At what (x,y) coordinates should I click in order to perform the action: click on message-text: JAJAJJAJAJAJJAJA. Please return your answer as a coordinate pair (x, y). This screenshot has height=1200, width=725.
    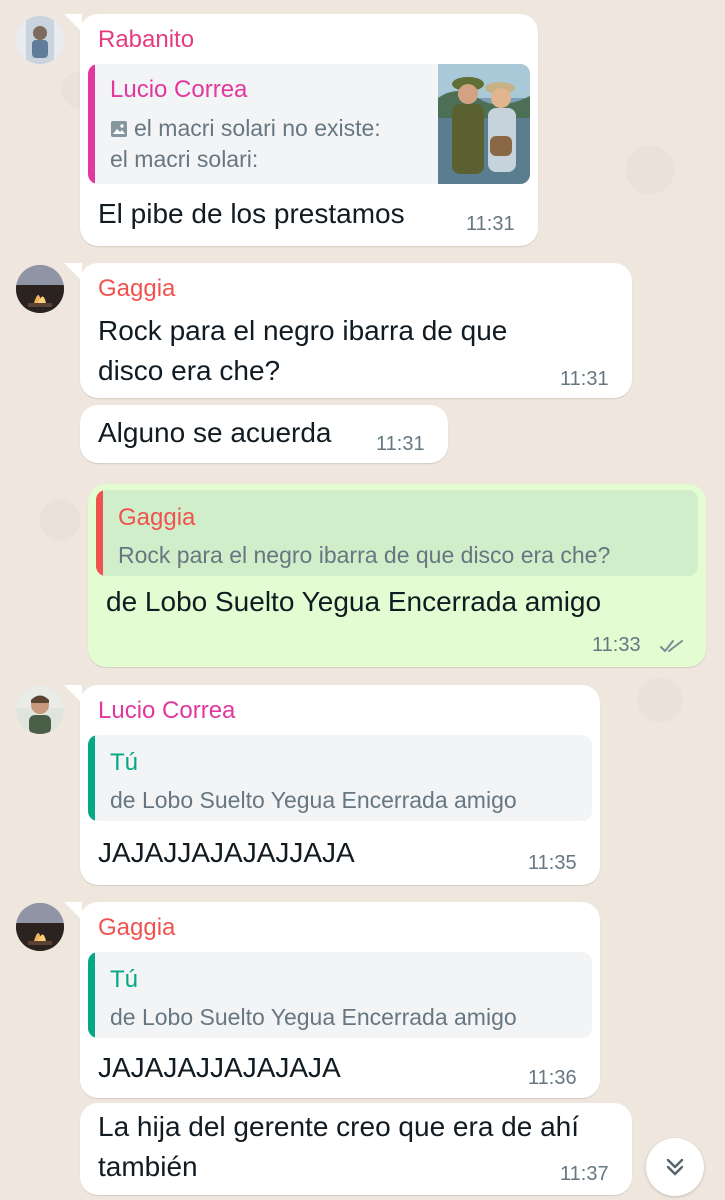
    Looking at the image, I should click on (226, 852).